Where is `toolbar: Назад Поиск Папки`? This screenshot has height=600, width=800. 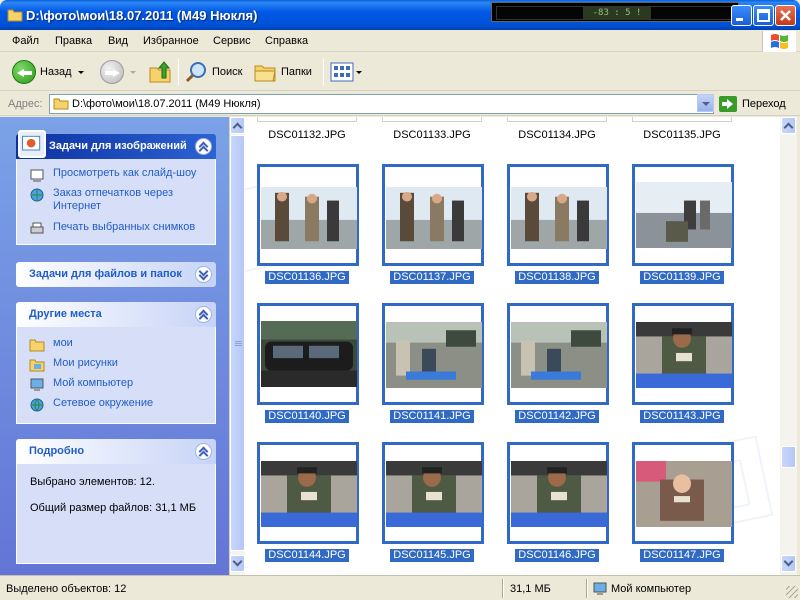
toolbar: Назад Поиск Папки is located at coordinates (400, 72).